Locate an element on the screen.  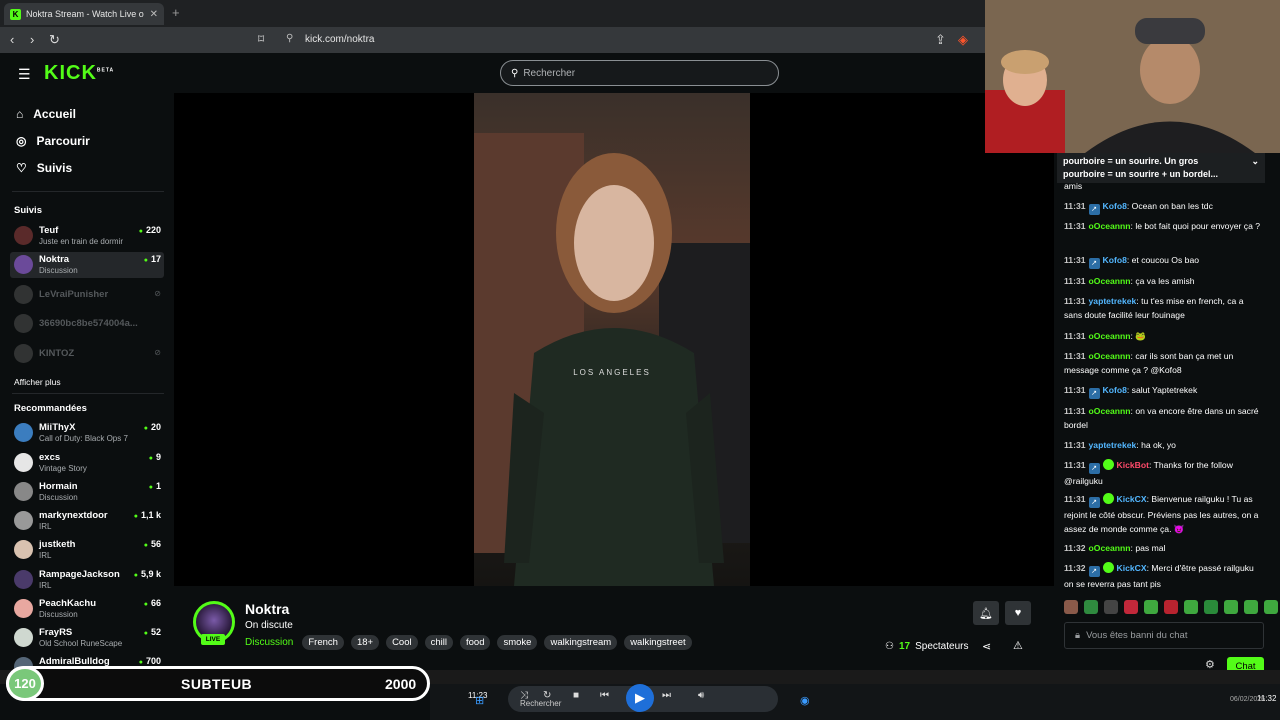
brave-shield-icon: ◈ is located at coordinates (963, 40).